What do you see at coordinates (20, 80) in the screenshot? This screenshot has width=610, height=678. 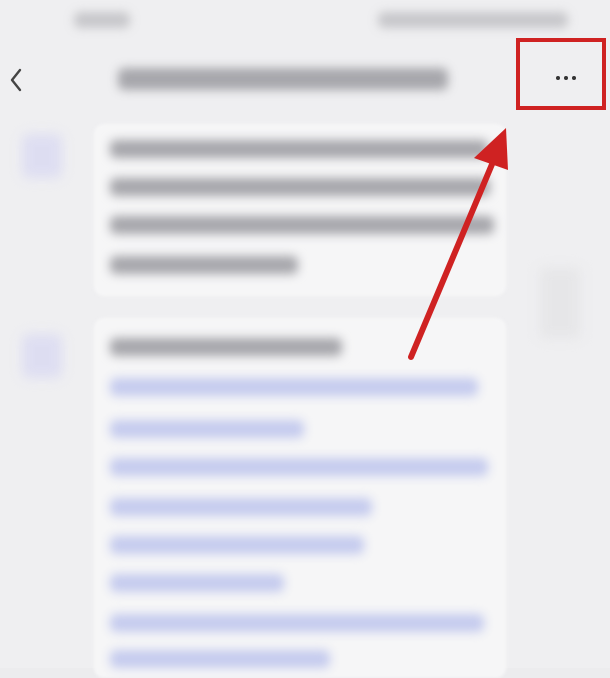 I see `chevron-left-icon` at bounding box center [20, 80].